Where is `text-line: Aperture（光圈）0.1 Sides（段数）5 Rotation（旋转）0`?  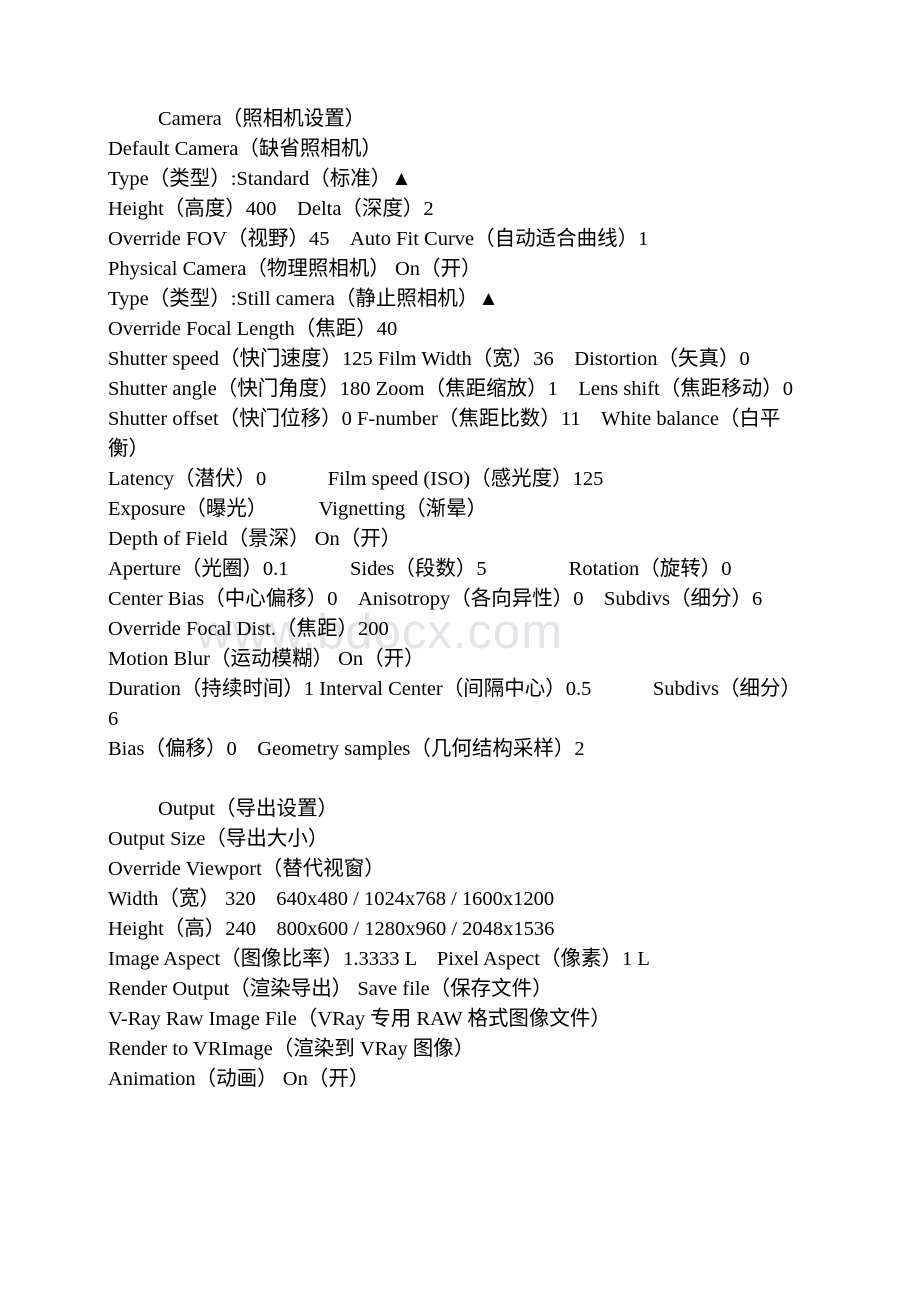
text-line: Aperture（光圈）0.1 Sides（段数）5 Rotation（旋转）0 is located at coordinates (420, 569).